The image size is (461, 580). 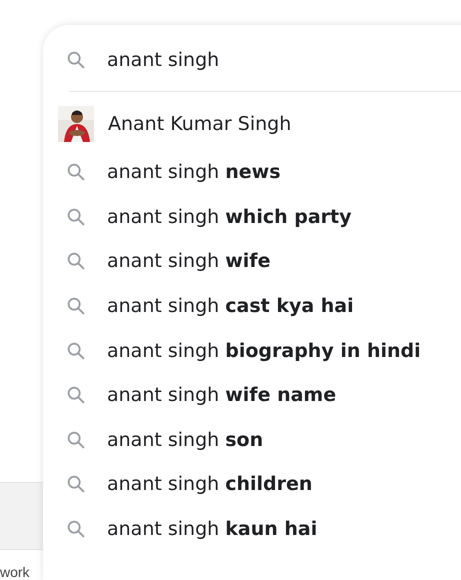 What do you see at coordinates (263, 306) in the screenshot?
I see `suggestion-item: anant singh cast kya hai` at bounding box center [263, 306].